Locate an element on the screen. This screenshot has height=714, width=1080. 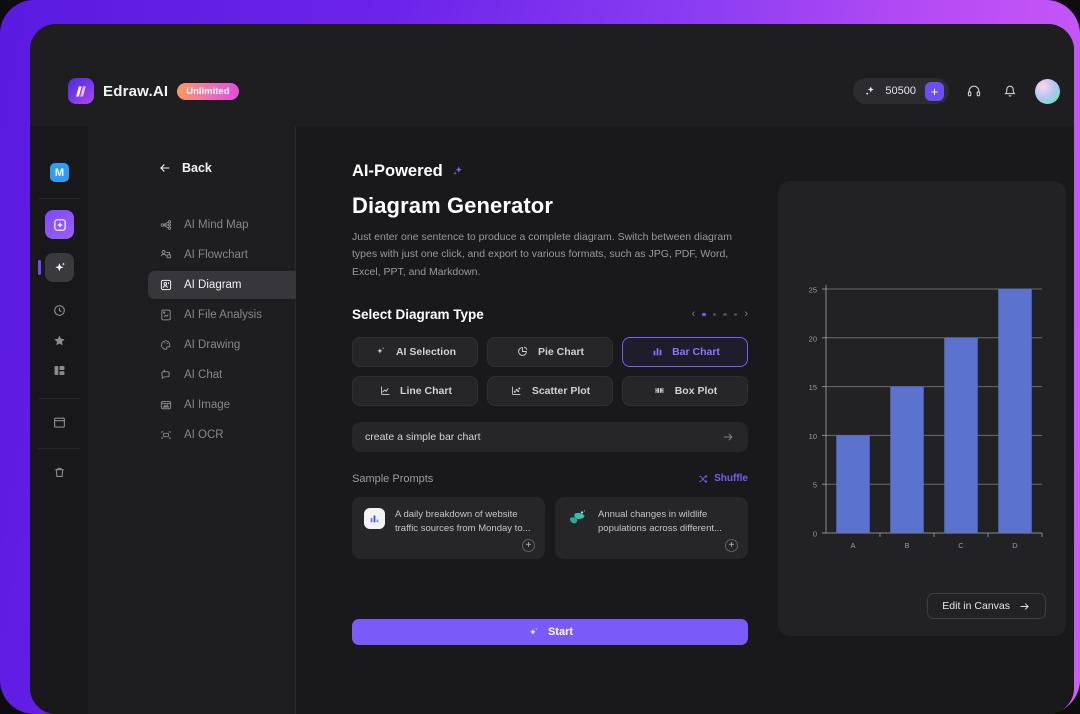
sidebar-item-ai-ocr: AI OCR is located at coordinates (224, 435).